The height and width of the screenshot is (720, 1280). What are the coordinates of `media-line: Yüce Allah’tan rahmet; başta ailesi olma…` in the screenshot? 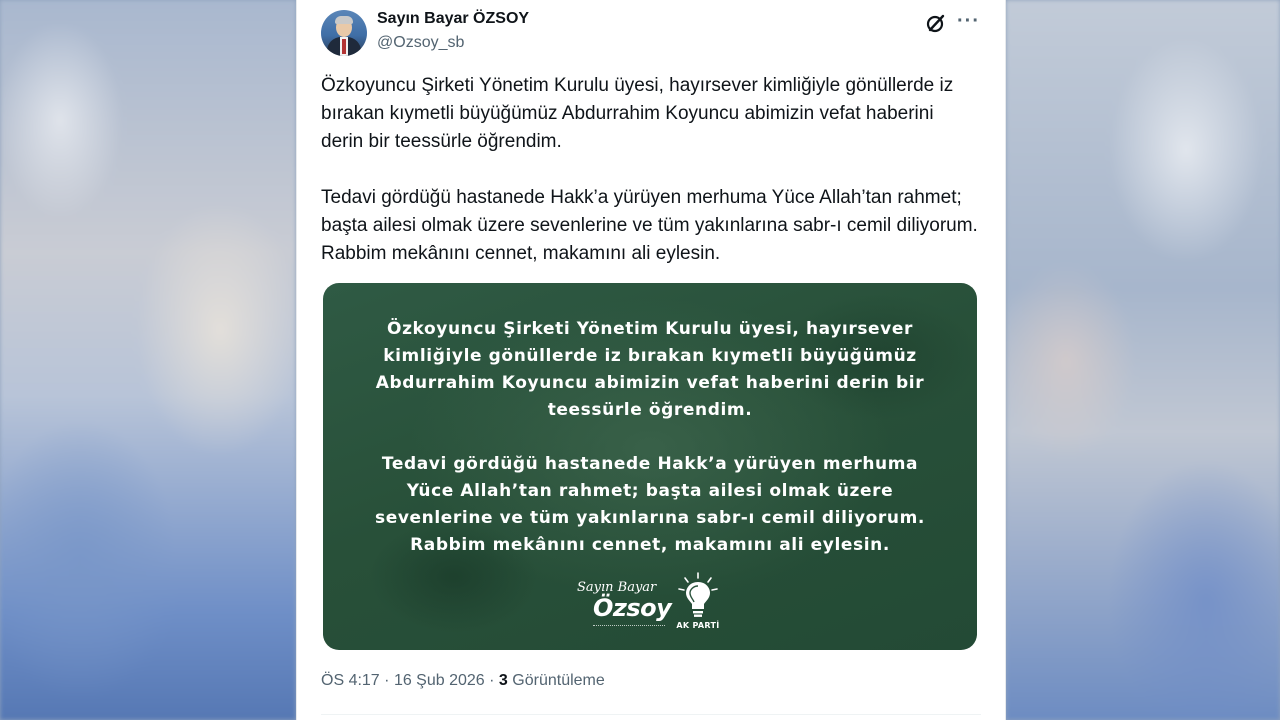 It's located at (650, 491).